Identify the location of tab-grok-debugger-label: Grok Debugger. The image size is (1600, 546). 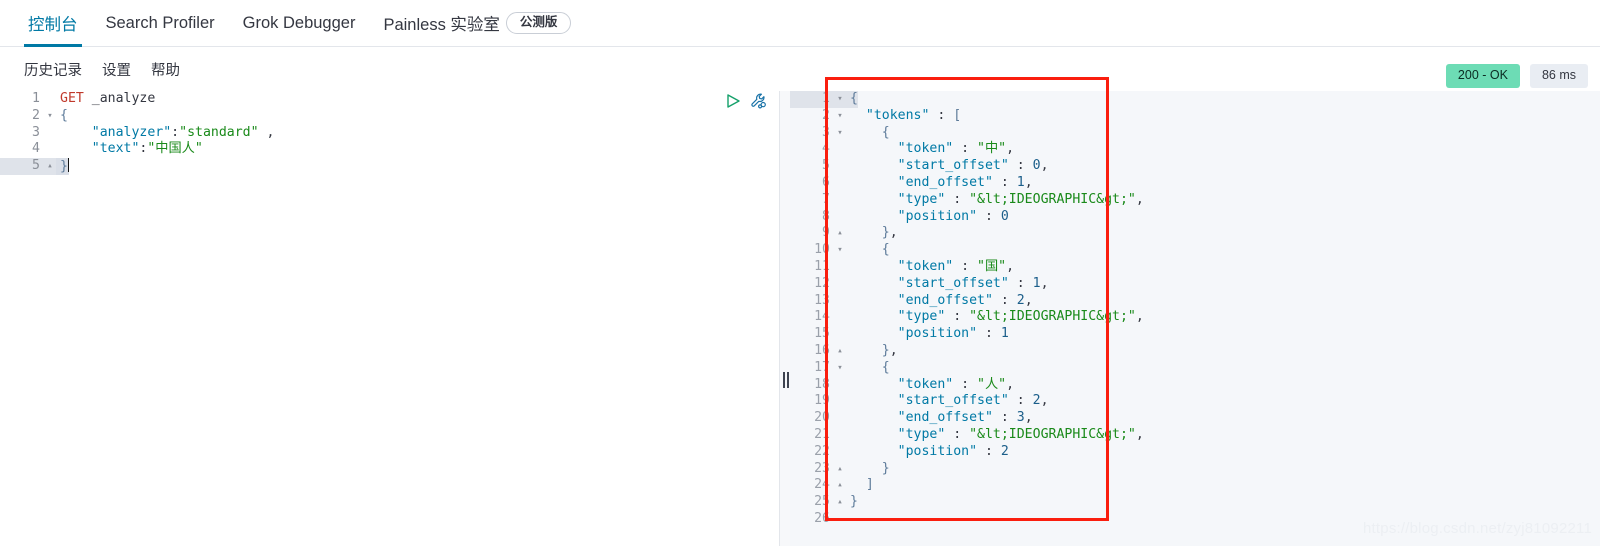
(299, 22).